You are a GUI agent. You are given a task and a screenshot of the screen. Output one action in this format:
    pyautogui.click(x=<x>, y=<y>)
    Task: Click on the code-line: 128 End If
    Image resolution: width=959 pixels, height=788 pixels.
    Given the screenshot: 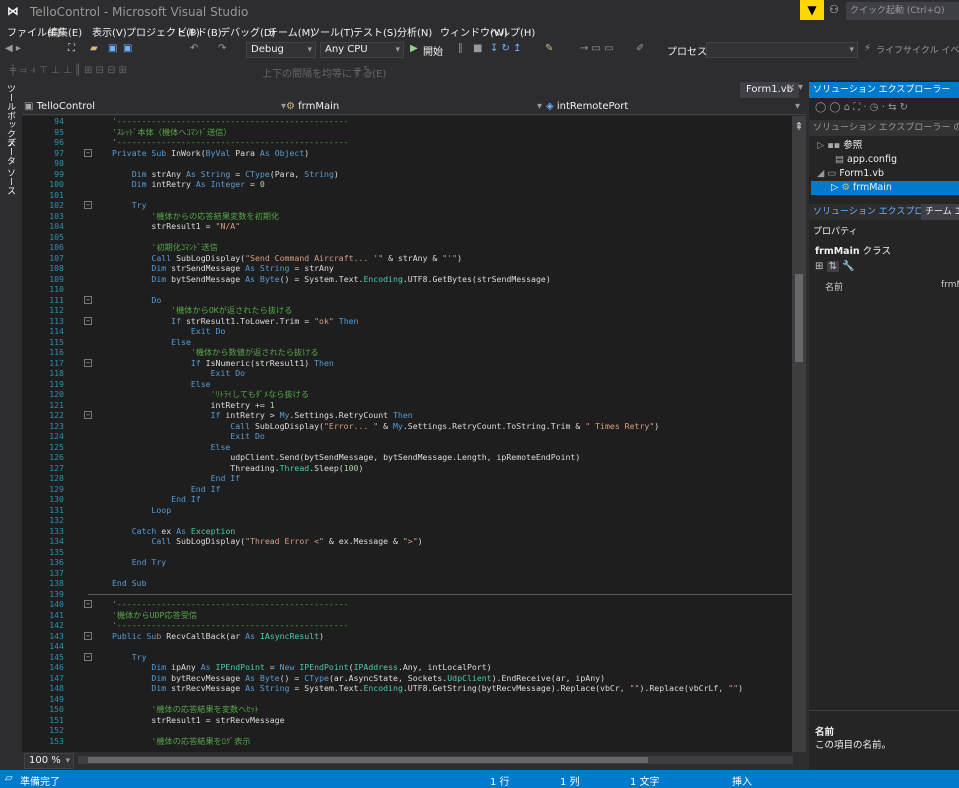 What is the action you would take?
    pyautogui.click(x=407, y=478)
    